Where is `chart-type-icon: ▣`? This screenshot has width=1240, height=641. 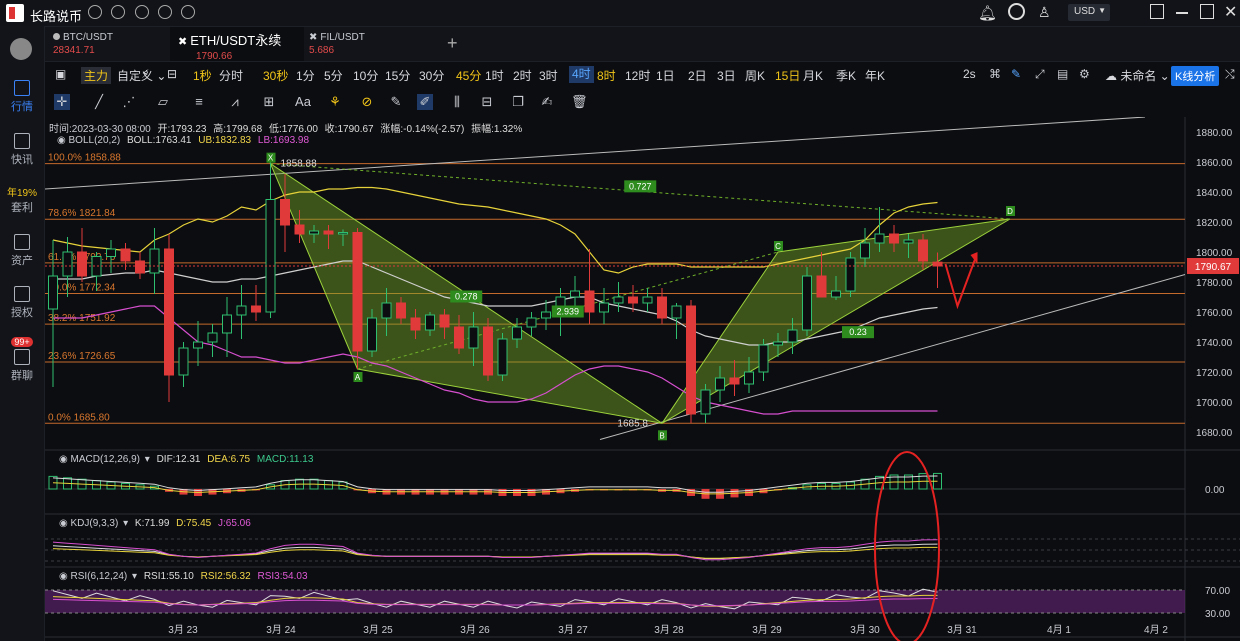 chart-type-icon: ▣ is located at coordinates (60, 74).